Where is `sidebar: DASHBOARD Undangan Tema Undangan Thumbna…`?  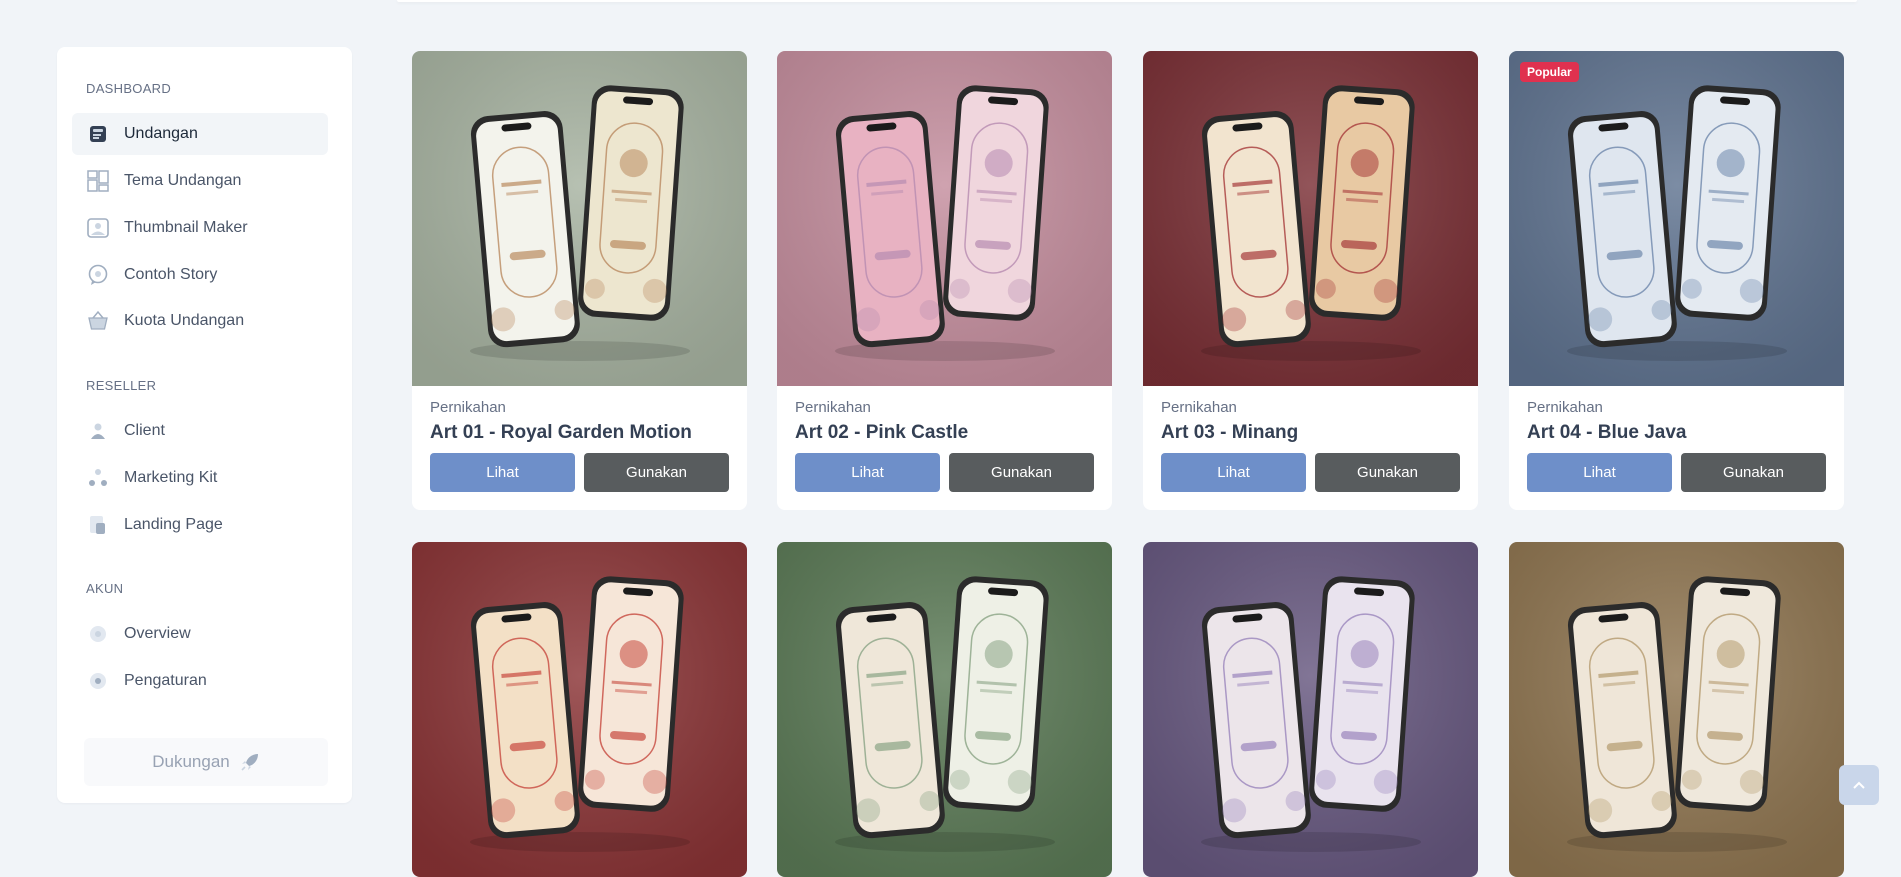
sidebar: DASHBOARD Undangan Tema Undangan Thumbna… is located at coordinates (204, 425).